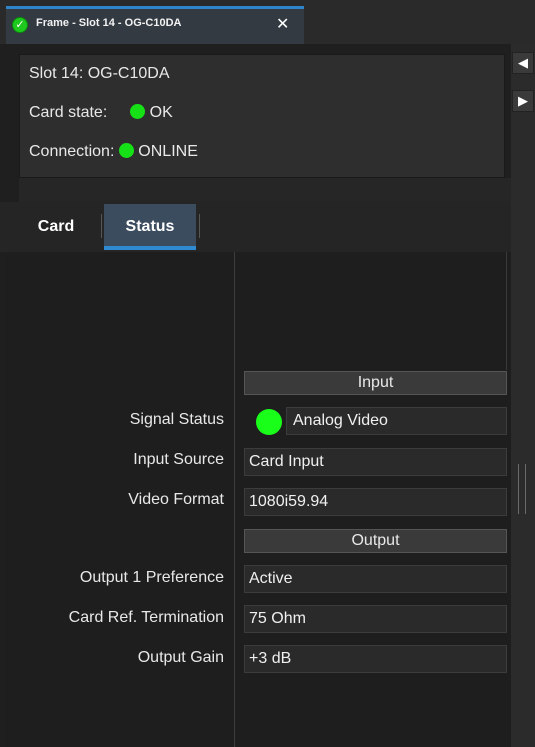 The image size is (535, 747). I want to click on header-divider-strip, so click(265, 190).